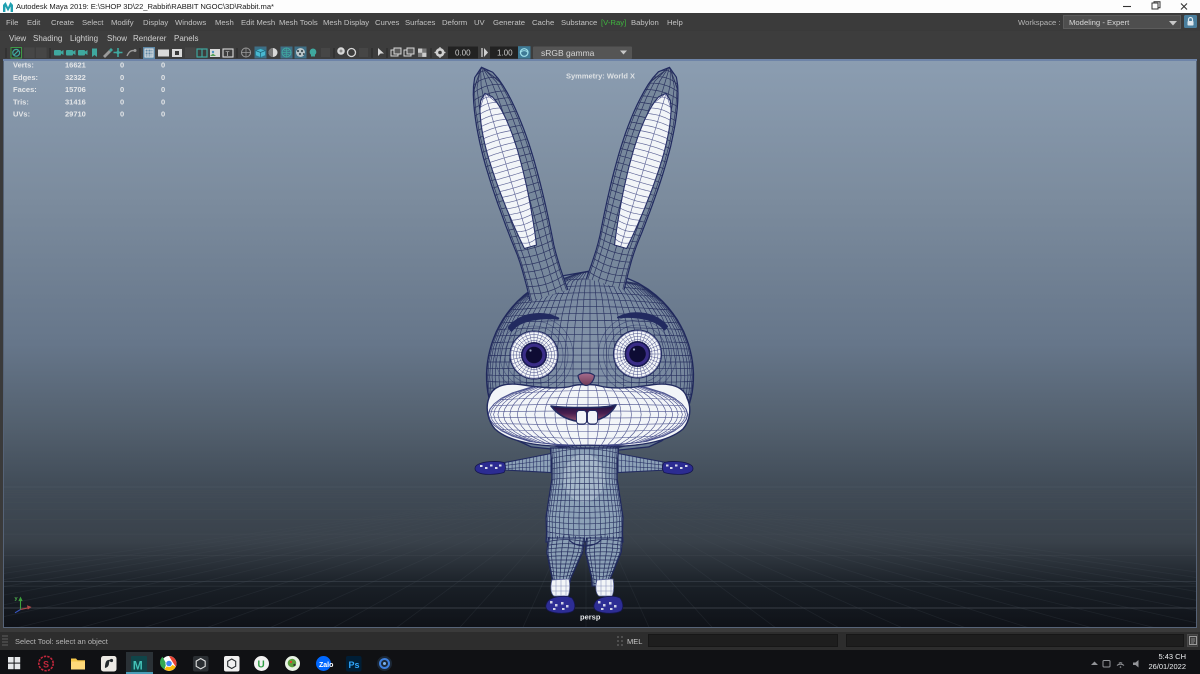  I want to click on svg-text: U, so click(261, 665).